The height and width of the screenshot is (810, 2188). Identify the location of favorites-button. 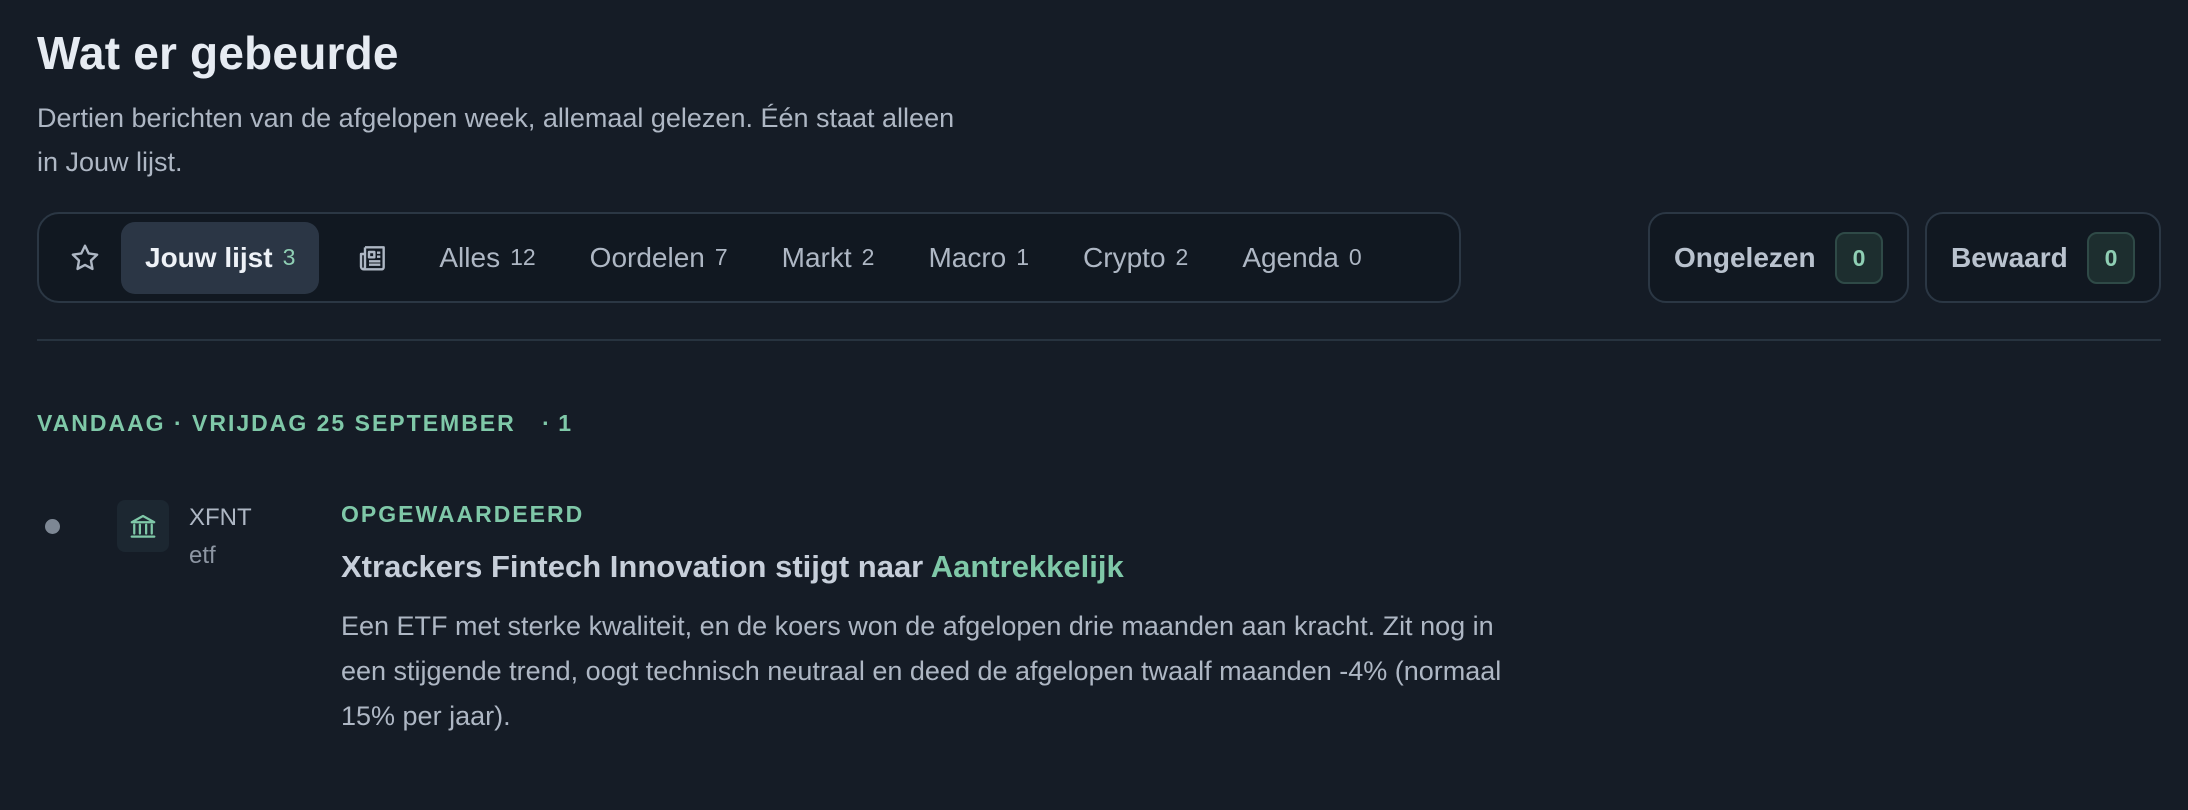
(85, 258).